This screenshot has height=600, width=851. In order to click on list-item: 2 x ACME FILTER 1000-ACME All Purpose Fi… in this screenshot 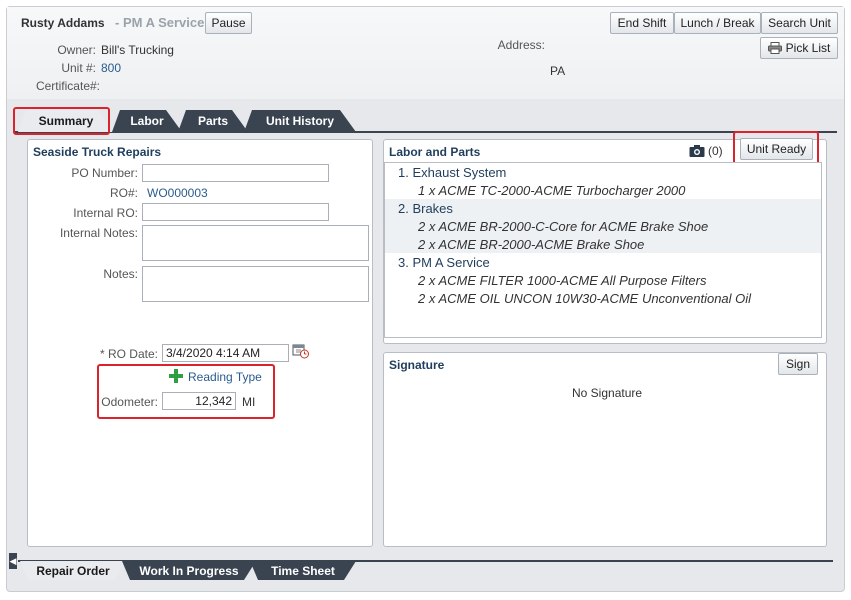, I will do `click(603, 280)`.